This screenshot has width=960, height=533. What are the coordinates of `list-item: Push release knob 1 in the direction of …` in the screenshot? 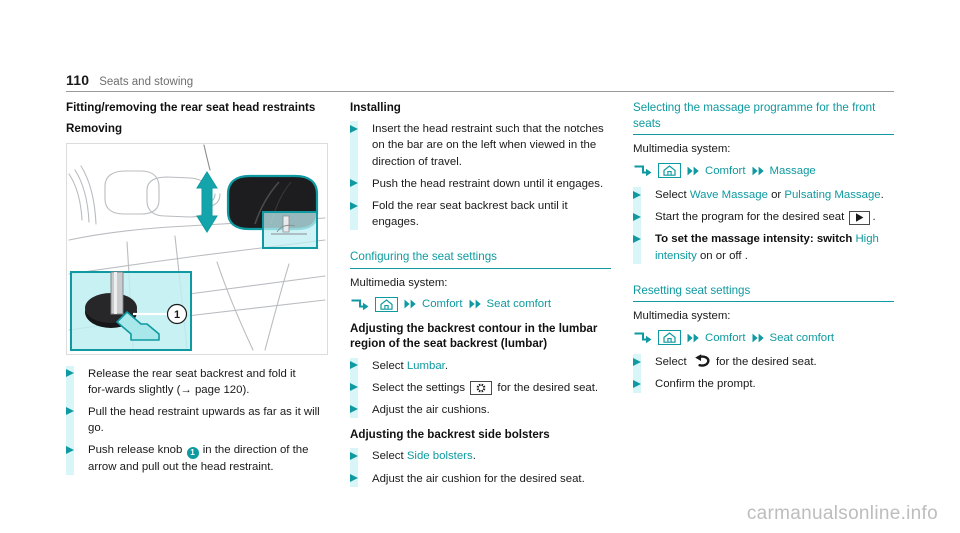 It's located at (197, 458).